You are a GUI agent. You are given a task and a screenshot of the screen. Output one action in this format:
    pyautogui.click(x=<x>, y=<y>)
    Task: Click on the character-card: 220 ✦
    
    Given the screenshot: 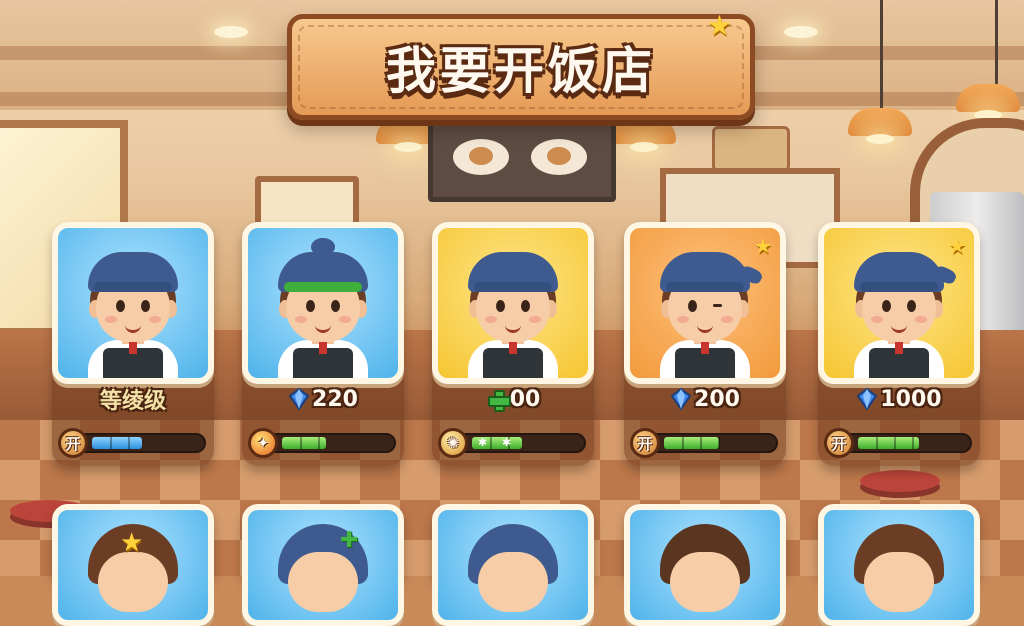 What is the action you would take?
    pyautogui.click(x=323, y=344)
    